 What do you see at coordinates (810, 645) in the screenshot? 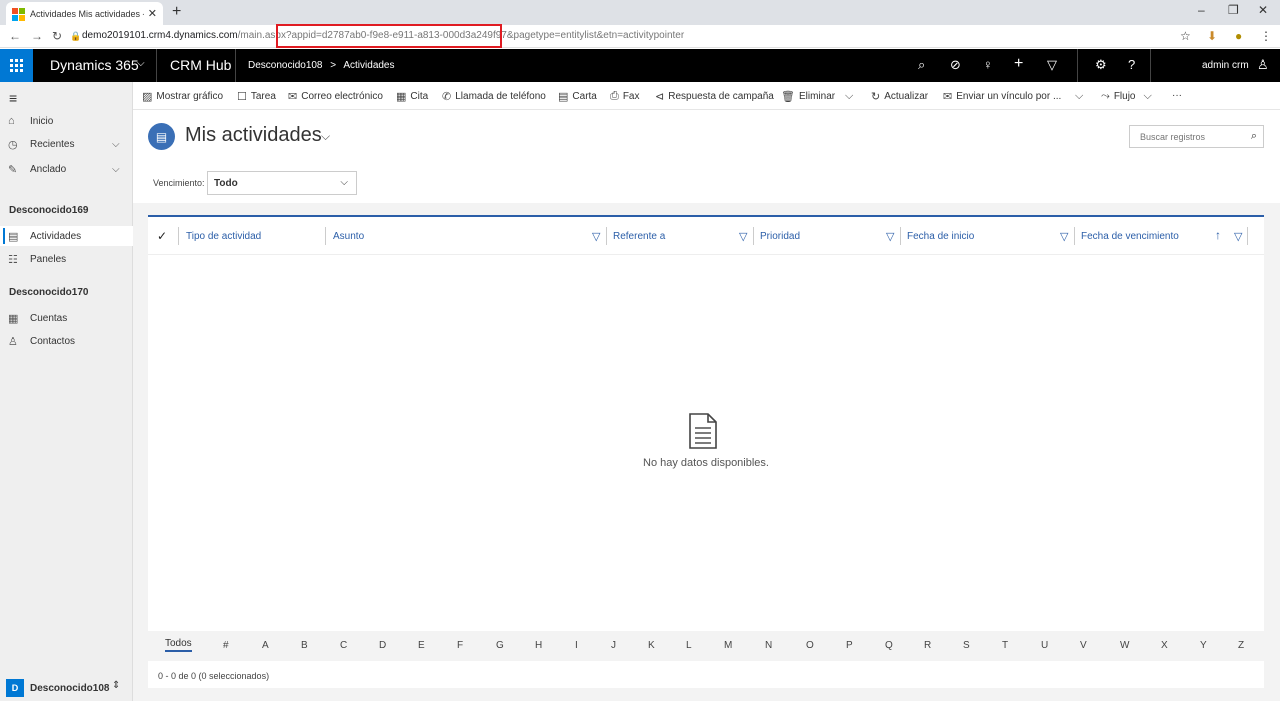
I see `jump-letter: O` at bounding box center [810, 645].